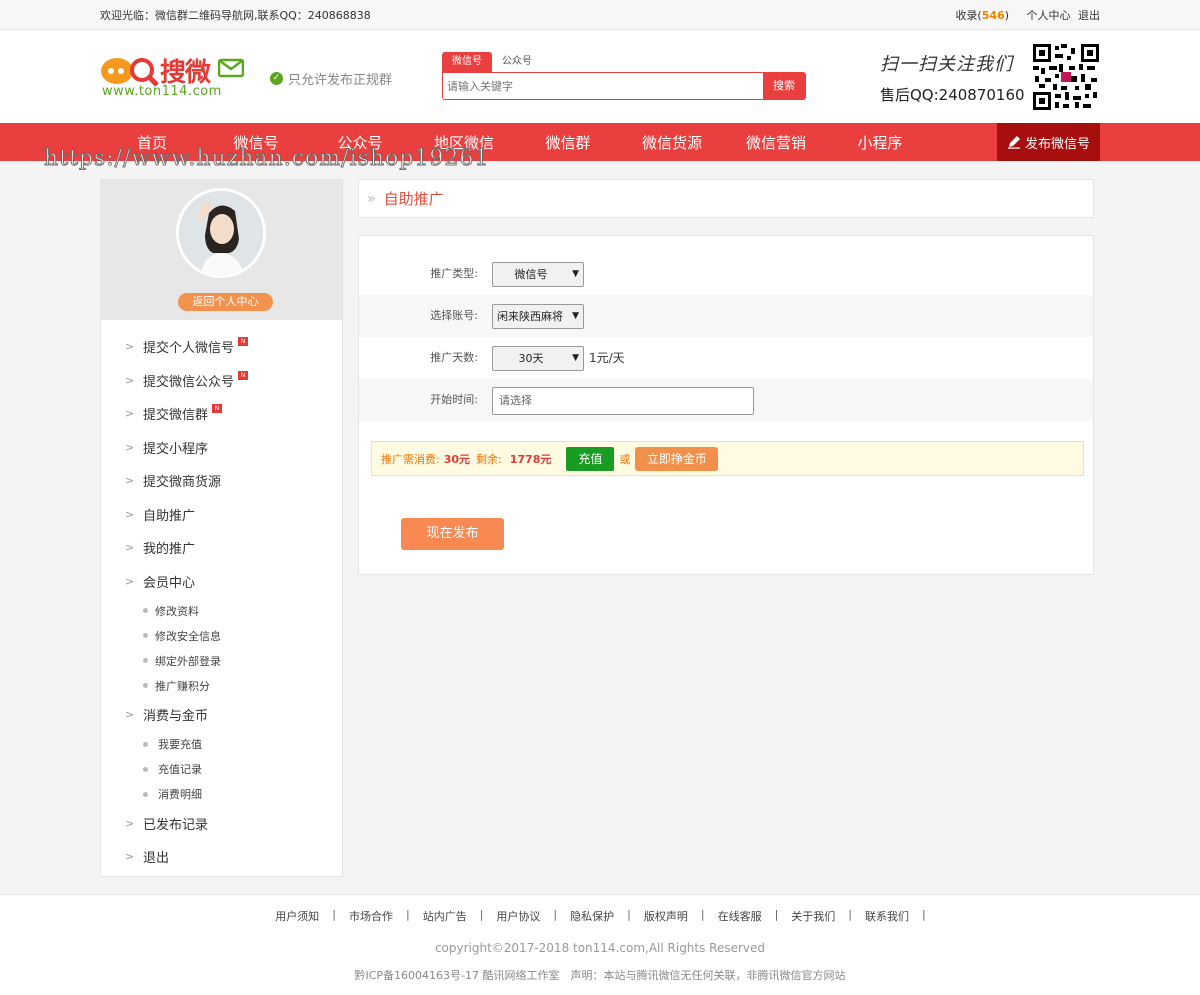 This screenshot has width=1200, height=995. I want to click on footer-link-contact: 联系我们, so click(887, 916).